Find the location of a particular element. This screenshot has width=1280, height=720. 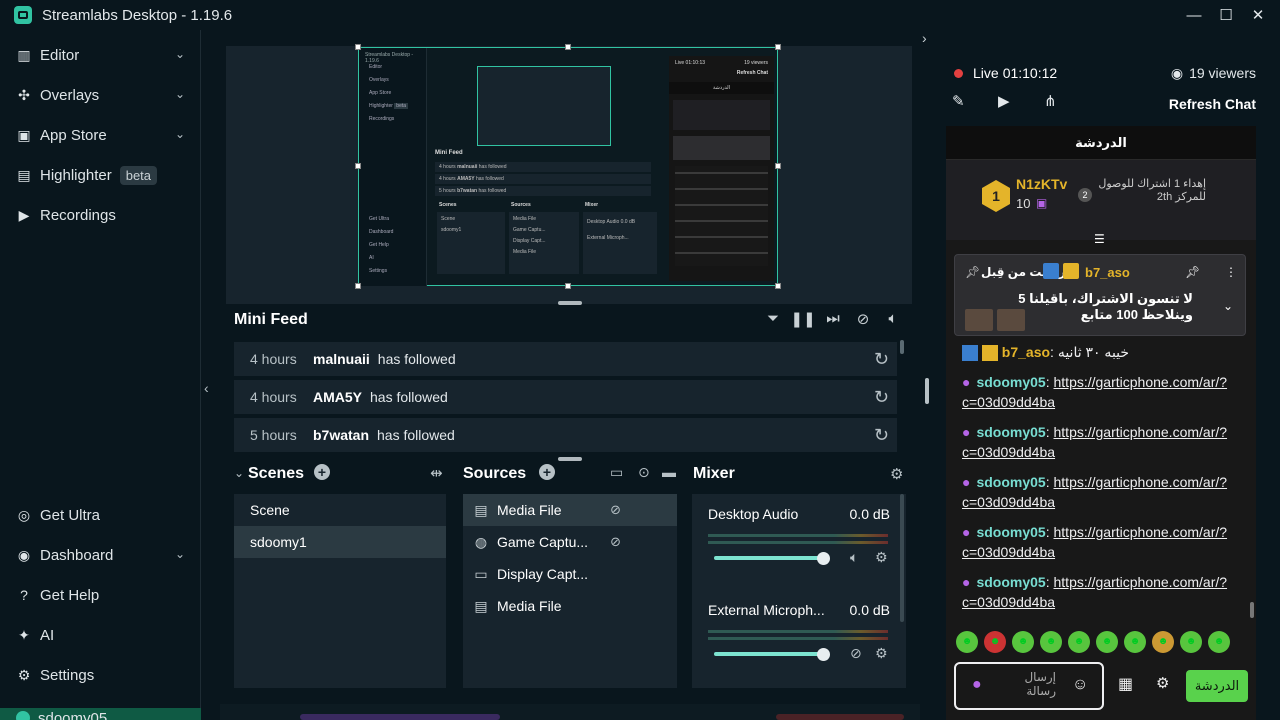

share-icon: ⋔ is located at coordinates (1067, 101).